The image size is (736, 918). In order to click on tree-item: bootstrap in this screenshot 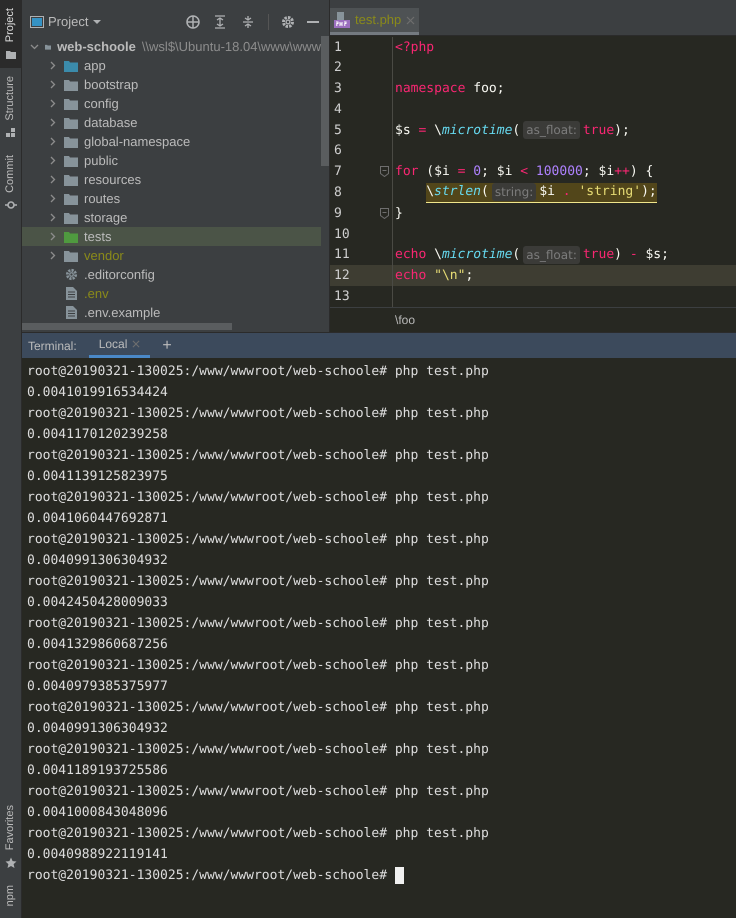, I will do `click(171, 84)`.